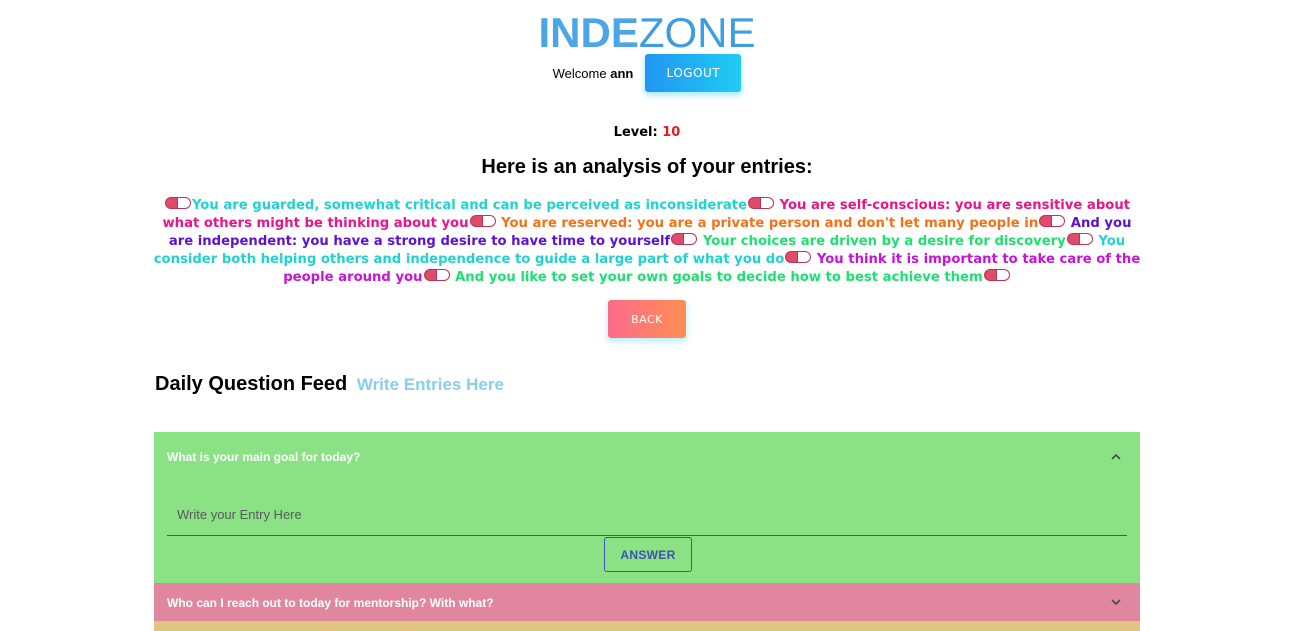 This screenshot has height=631, width=1294. What do you see at coordinates (647, 319) in the screenshot?
I see `back-button: BACK` at bounding box center [647, 319].